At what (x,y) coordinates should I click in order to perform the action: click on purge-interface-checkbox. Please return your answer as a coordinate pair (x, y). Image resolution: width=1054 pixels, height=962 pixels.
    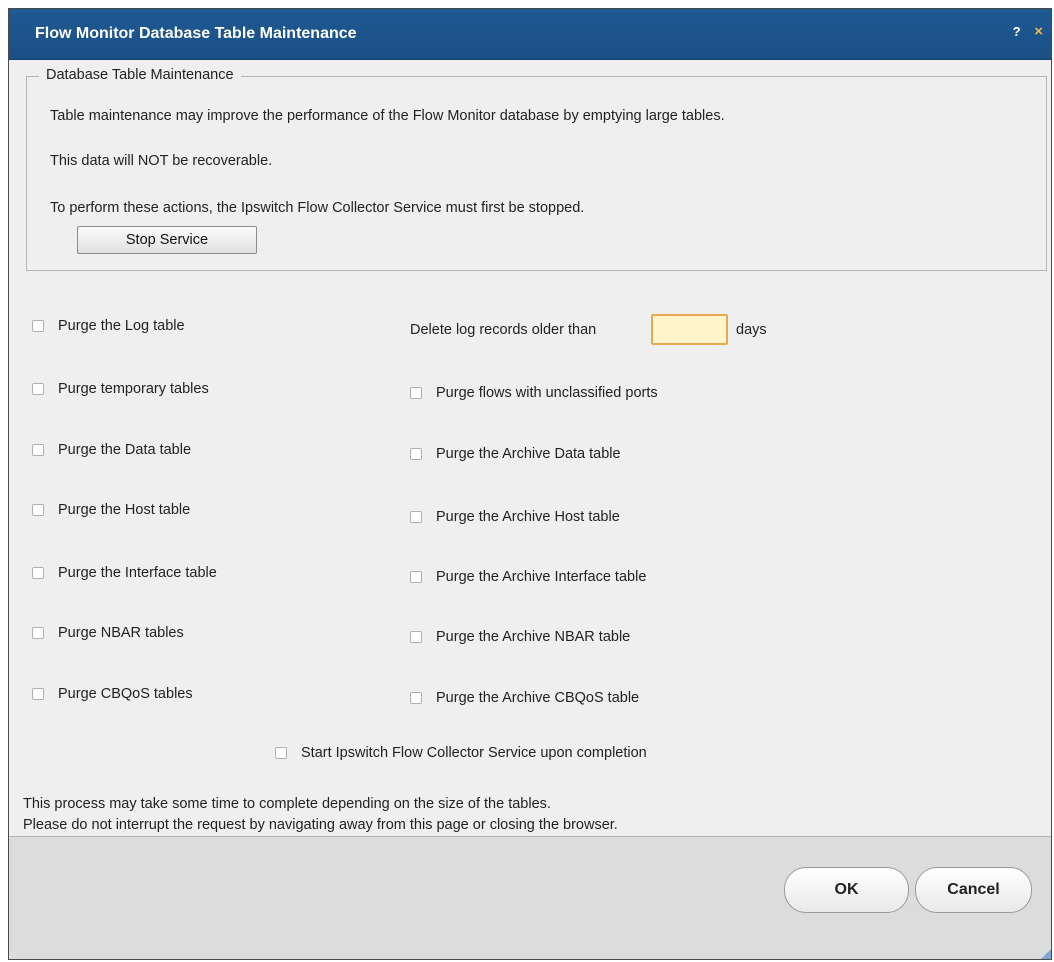
    Looking at the image, I should click on (38, 573).